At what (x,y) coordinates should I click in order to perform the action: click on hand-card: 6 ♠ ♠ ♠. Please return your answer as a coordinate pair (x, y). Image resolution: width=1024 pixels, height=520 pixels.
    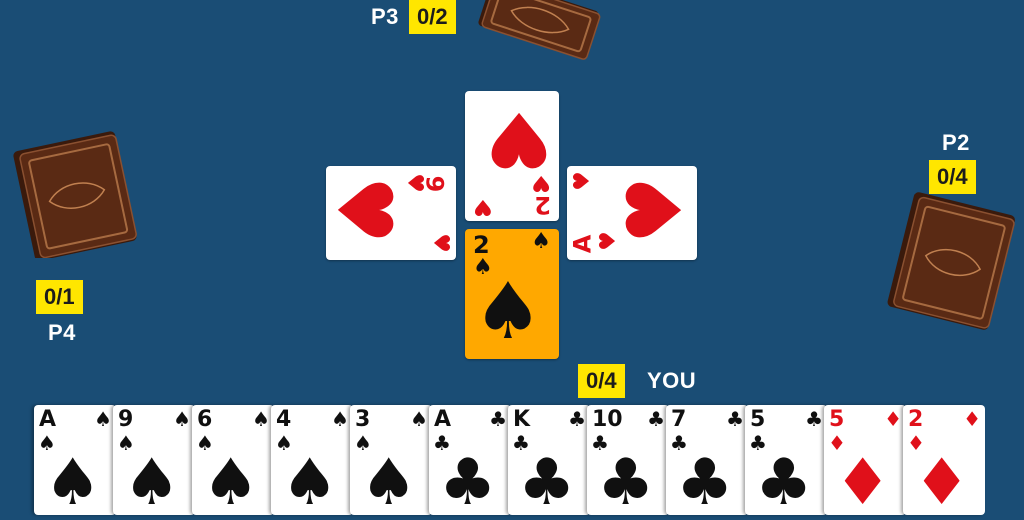
    Looking at the image, I should click on (233, 460).